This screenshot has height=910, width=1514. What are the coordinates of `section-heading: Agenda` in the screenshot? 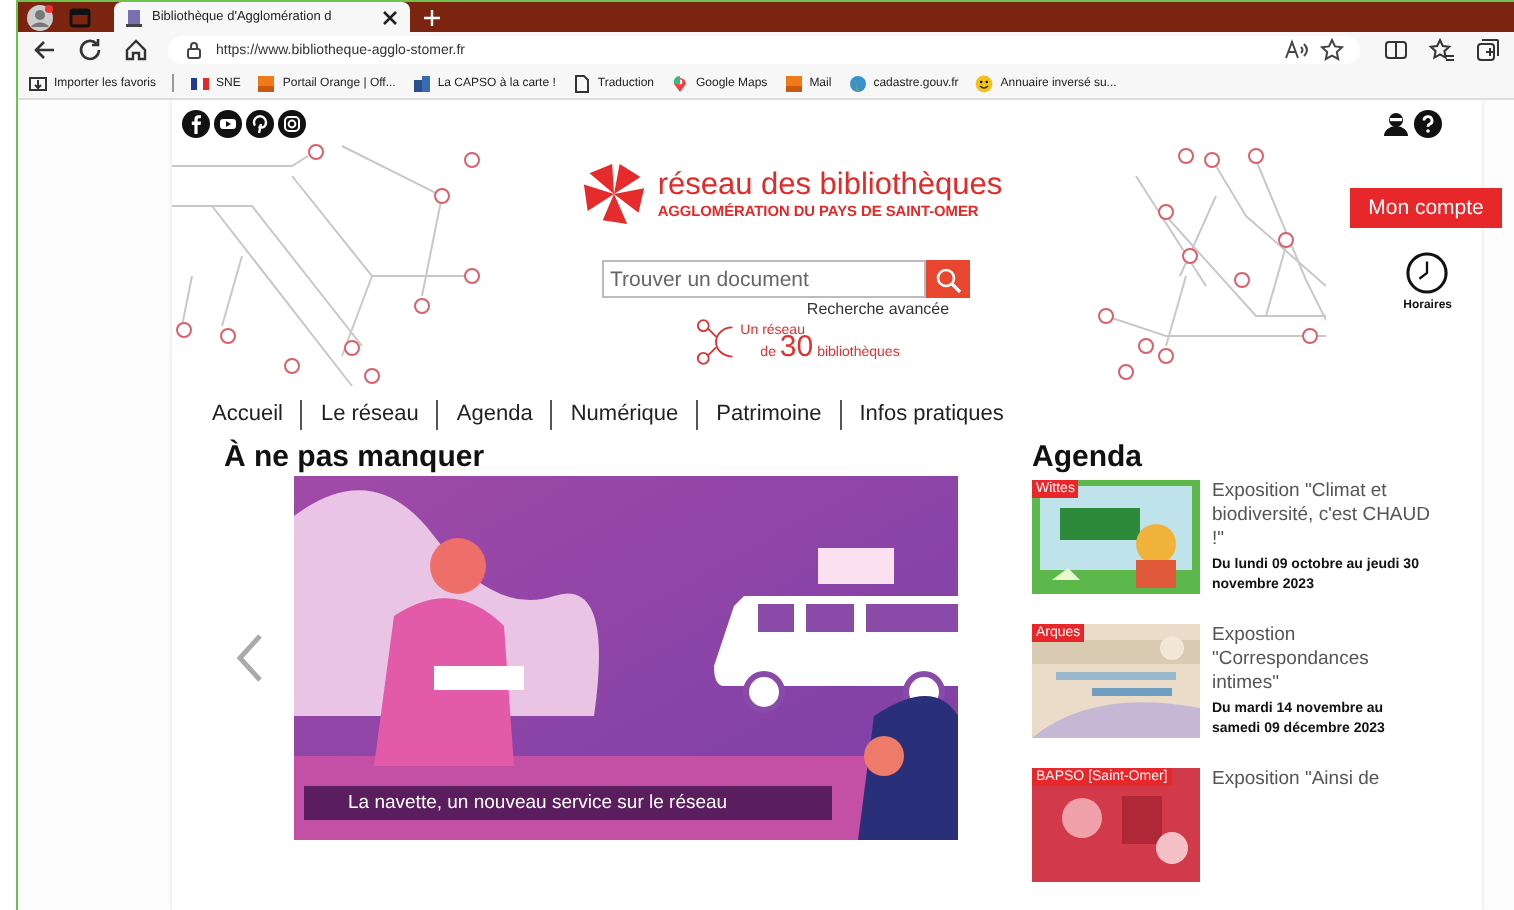 It's located at (1088, 459).